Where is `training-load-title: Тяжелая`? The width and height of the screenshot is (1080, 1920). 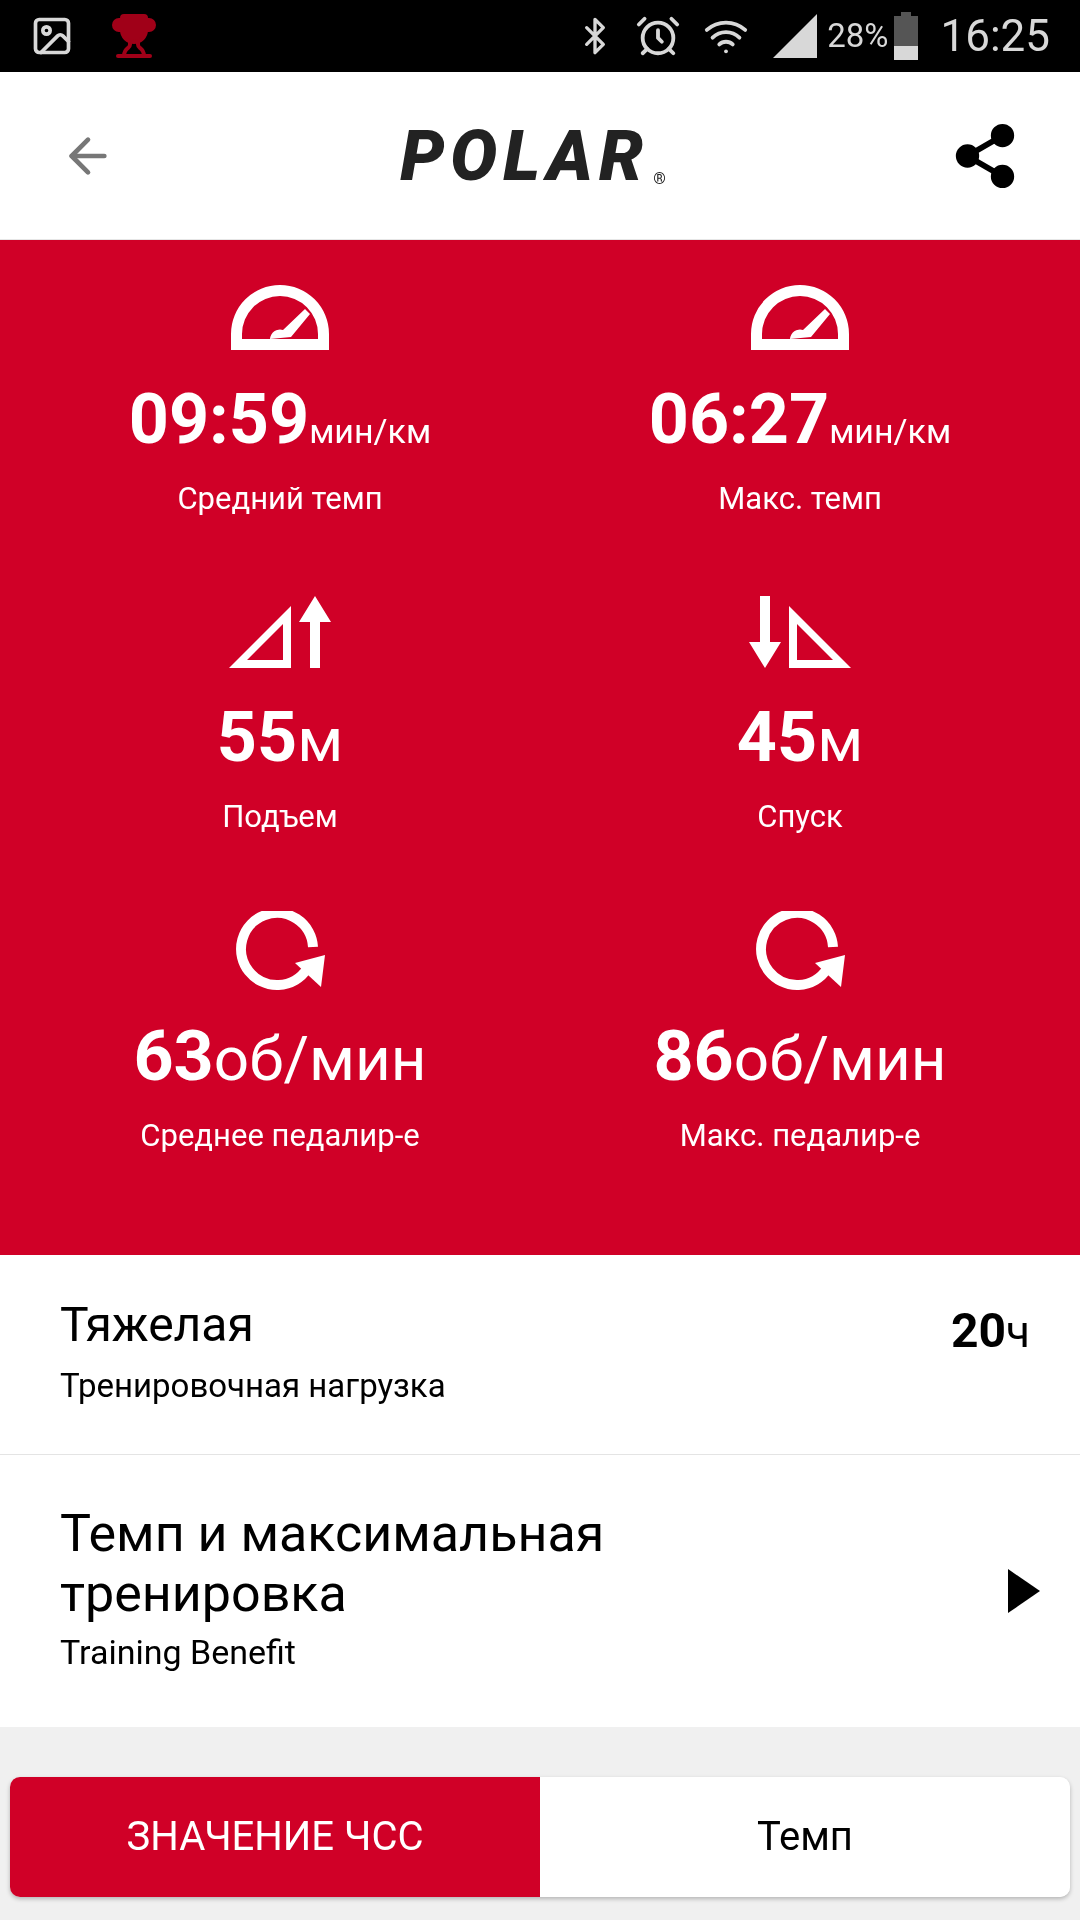
training-load-title: Тяжелая is located at coordinates (157, 1325).